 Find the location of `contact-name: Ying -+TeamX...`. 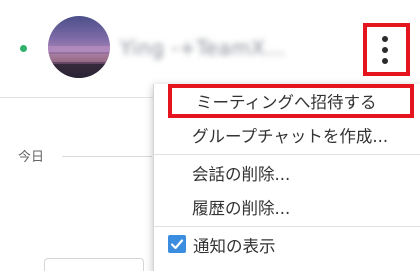

contact-name: Ying -+TeamX... is located at coordinates (203, 48).